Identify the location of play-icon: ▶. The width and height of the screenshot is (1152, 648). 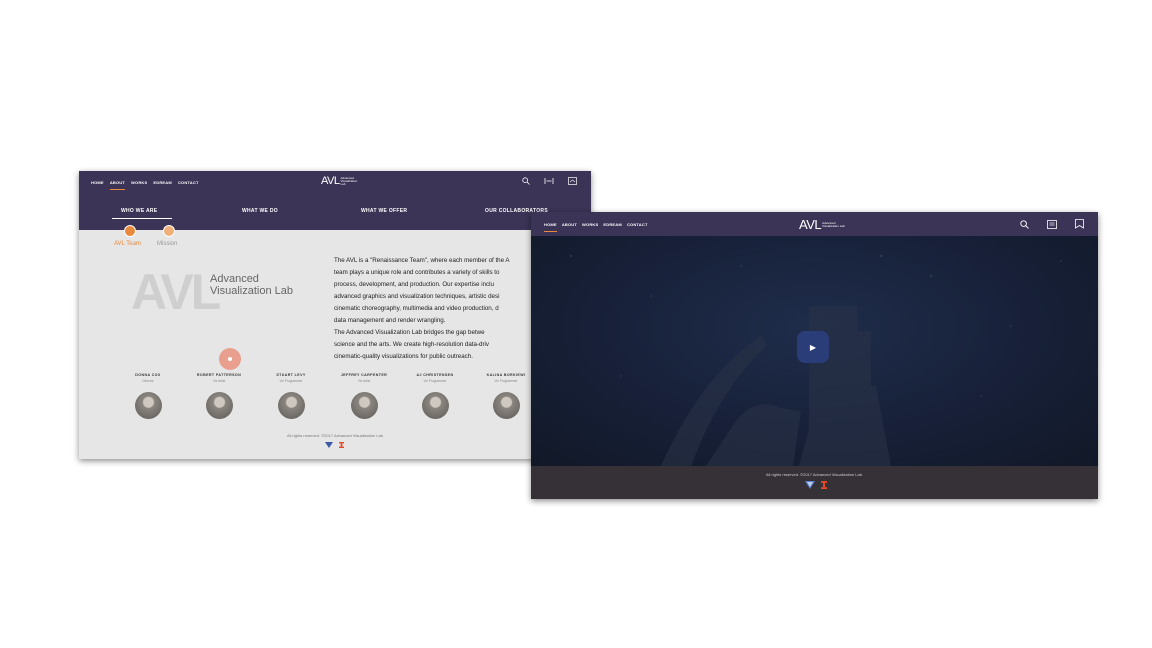
(813, 347).